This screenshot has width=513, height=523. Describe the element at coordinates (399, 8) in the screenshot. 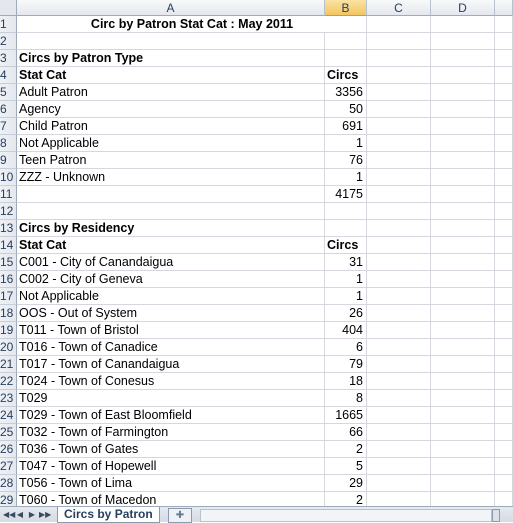

I see `column-header-c: C` at that location.